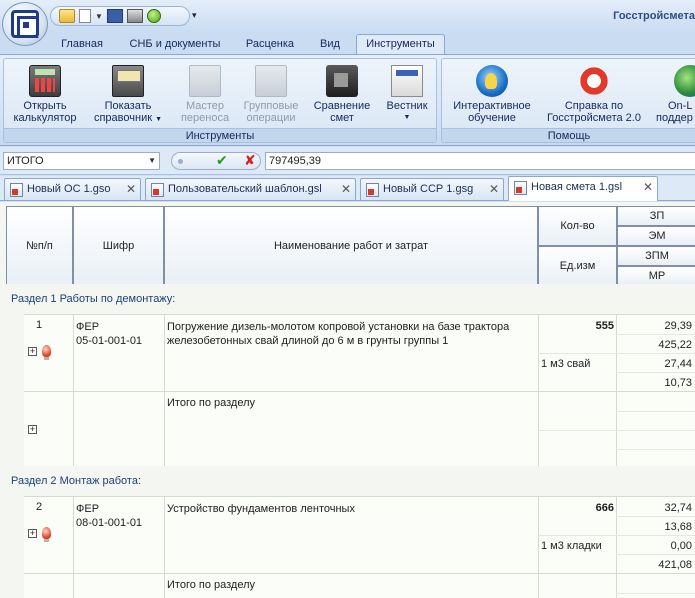  Describe the element at coordinates (261, 509) in the screenshot. I see `work-name: Устройство фундаментов ленточных` at that location.